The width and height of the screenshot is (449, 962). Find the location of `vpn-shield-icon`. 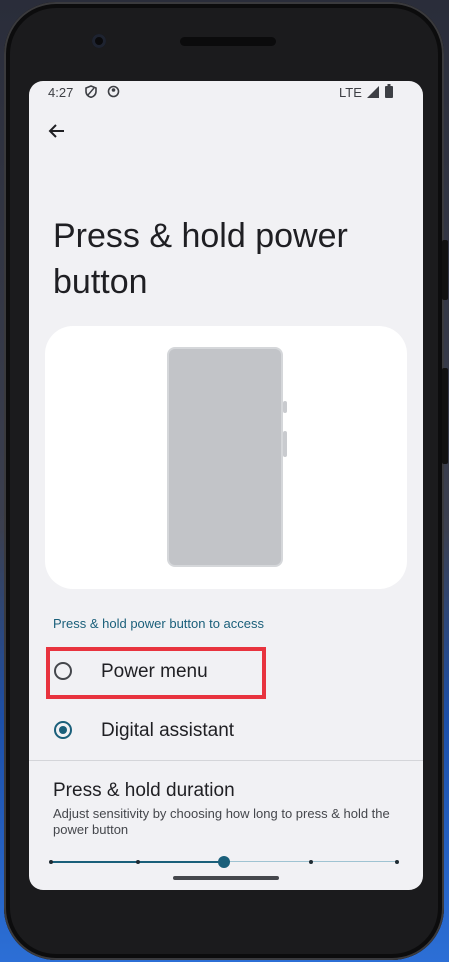

vpn-shield-icon is located at coordinates (91, 93).